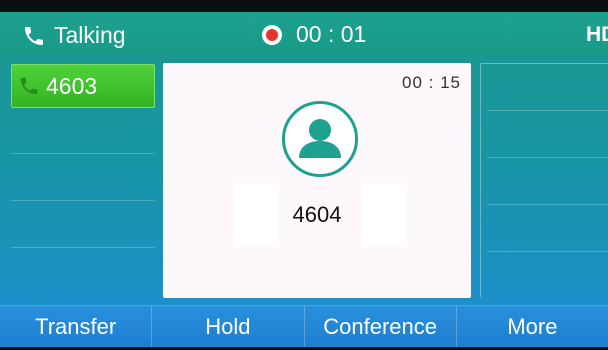 This screenshot has width=608, height=350. Describe the element at coordinates (272, 34) in the screenshot. I see `record-icon` at that location.